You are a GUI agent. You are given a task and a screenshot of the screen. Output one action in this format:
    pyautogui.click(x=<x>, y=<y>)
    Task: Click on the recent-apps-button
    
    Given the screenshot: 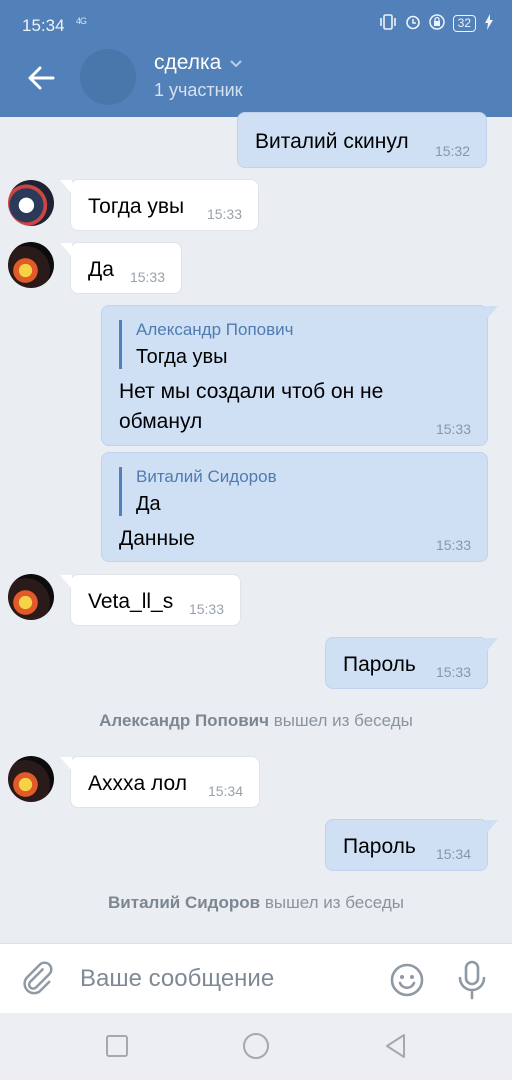 What is the action you would take?
    pyautogui.click(x=117, y=1046)
    